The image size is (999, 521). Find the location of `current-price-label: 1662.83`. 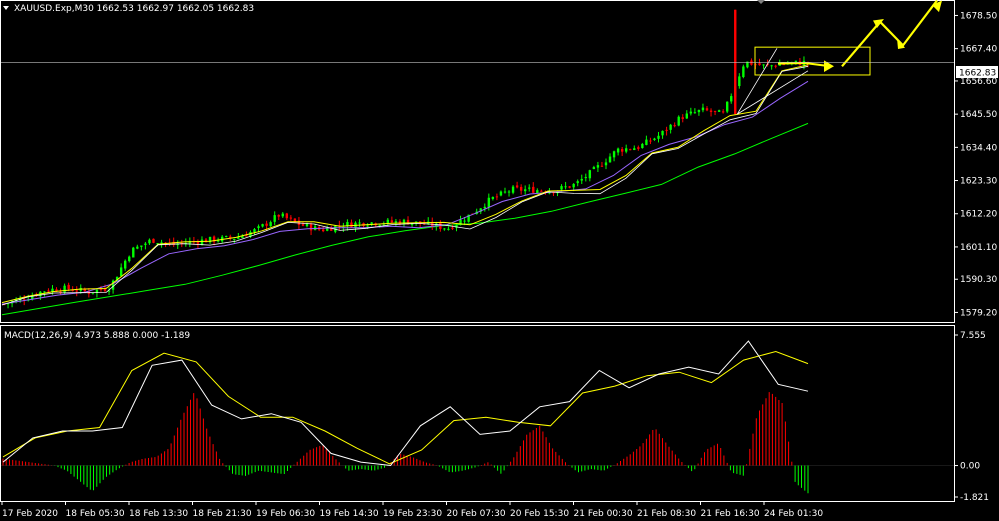

current-price-label: 1662.83 is located at coordinates (977, 74).